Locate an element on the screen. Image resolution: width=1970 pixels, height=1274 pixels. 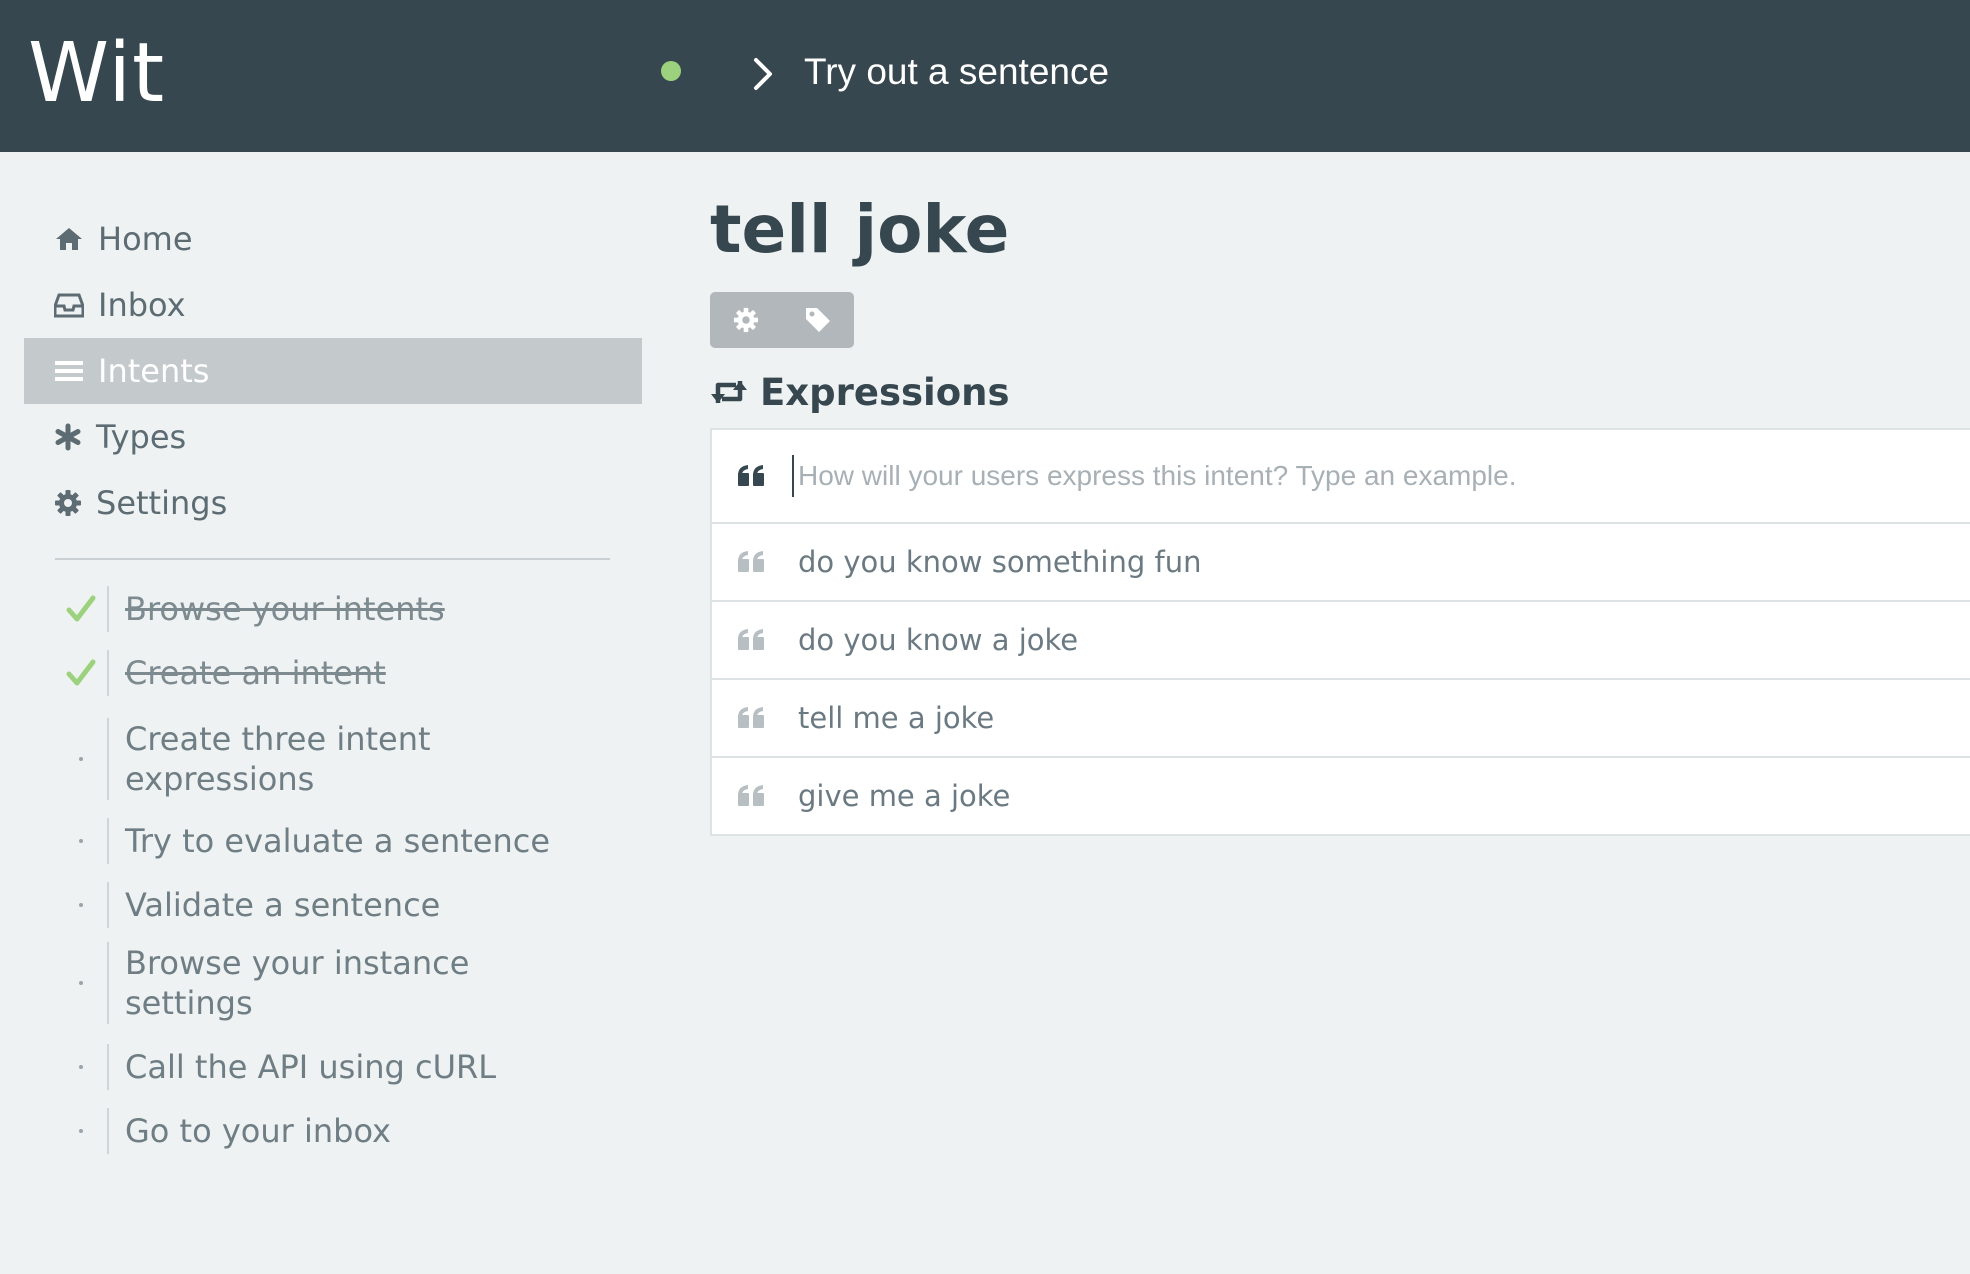
sidebar-divider is located at coordinates (332, 559).